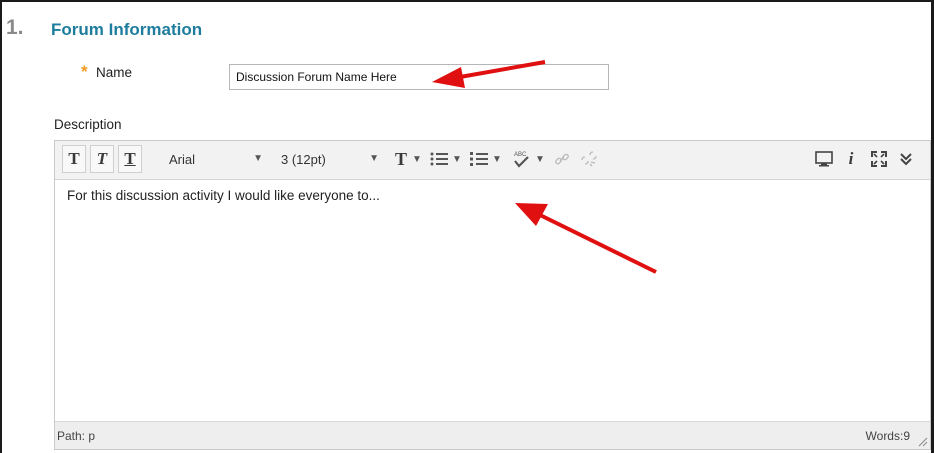  What do you see at coordinates (544, 167) in the screenshot?
I see `annotation-arrows` at bounding box center [544, 167].